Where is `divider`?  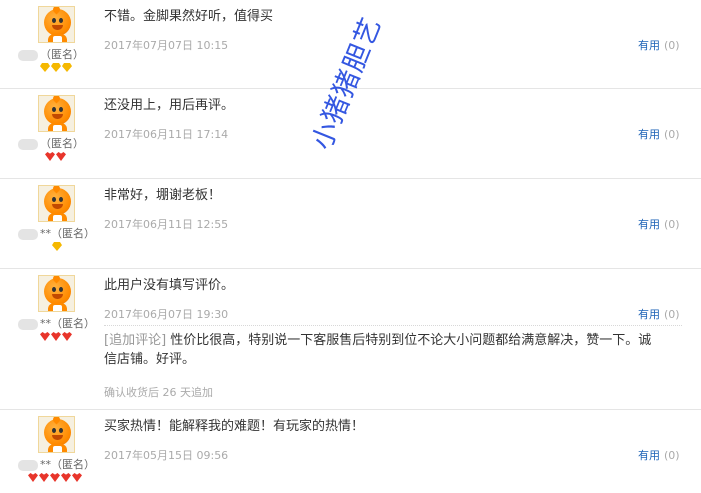
divider is located at coordinates (393, 325).